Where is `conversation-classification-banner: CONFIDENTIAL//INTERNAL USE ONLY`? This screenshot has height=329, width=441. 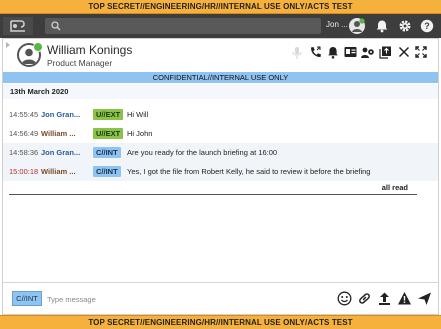 conversation-classification-banner: CONFIDENTIAL//INTERNAL USE ONLY is located at coordinates (220, 77).